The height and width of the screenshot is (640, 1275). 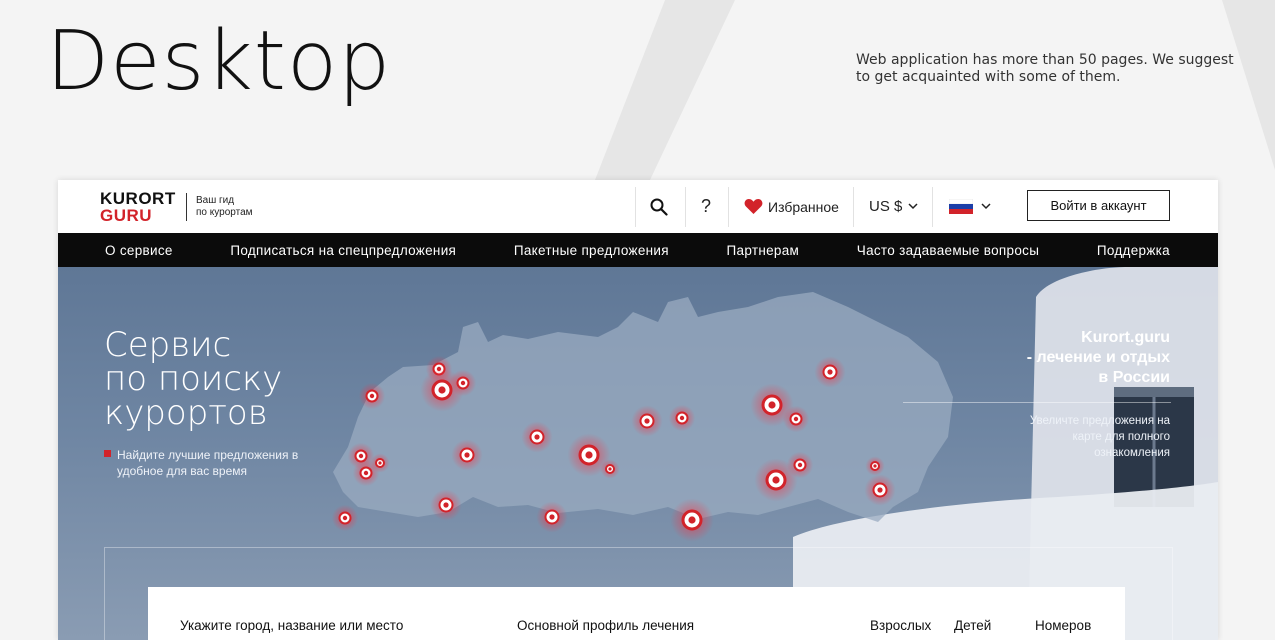 I want to click on hero-title: Сервис по поиску курортов, so click(x=234, y=379).